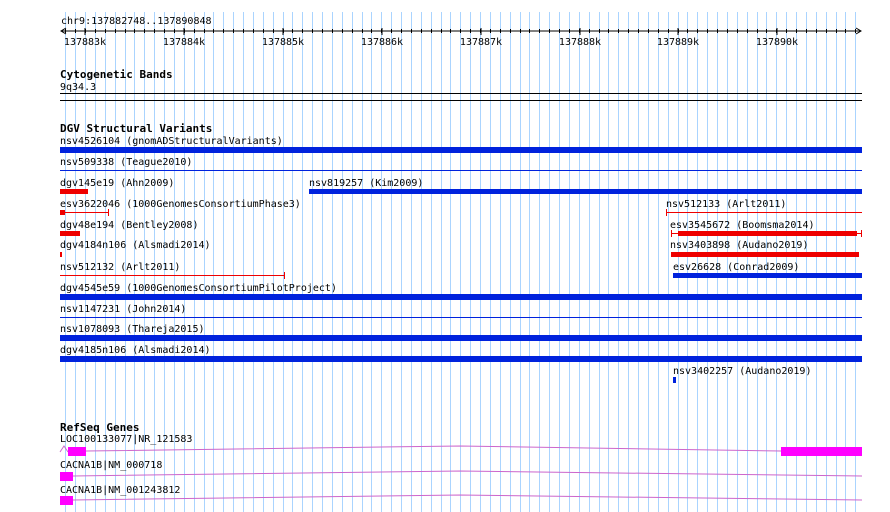  What do you see at coordinates (742, 371) in the screenshot?
I see `variant-label: nsv3402257 (Audano2019)` at bounding box center [742, 371].